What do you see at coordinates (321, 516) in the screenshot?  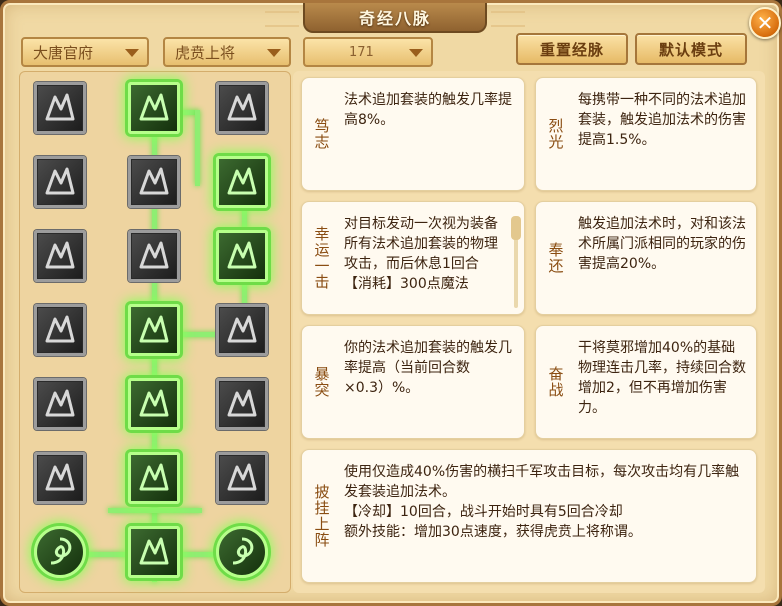 I see `skill-name: 披挂上阵` at bounding box center [321, 516].